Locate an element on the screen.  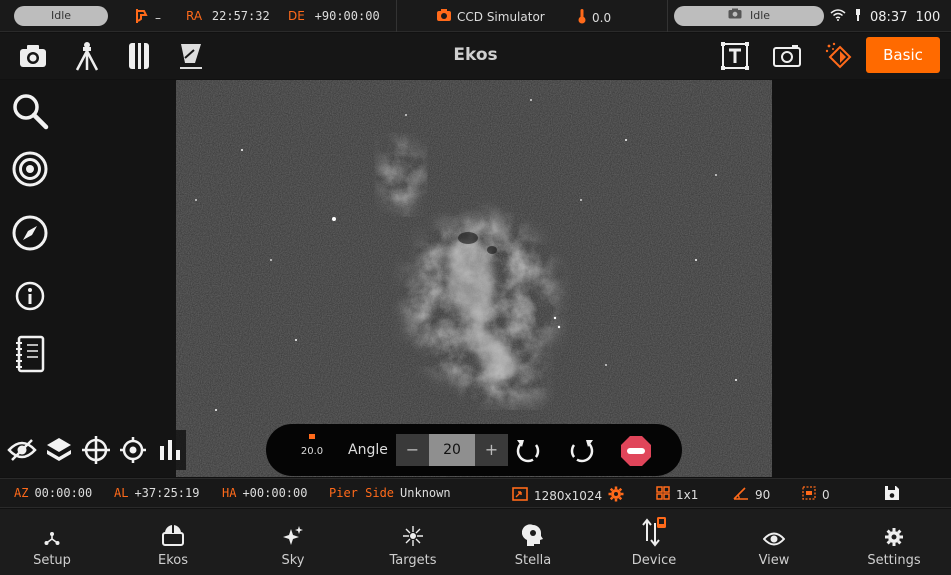
histogram-icon is located at coordinates (170, 450).